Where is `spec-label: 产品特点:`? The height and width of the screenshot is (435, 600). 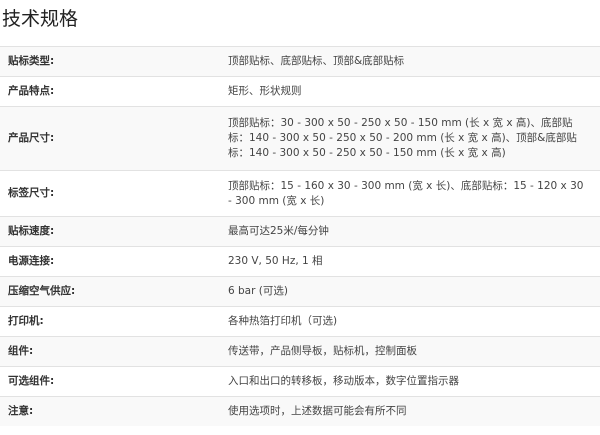 spec-label: 产品特点: is located at coordinates (31, 91).